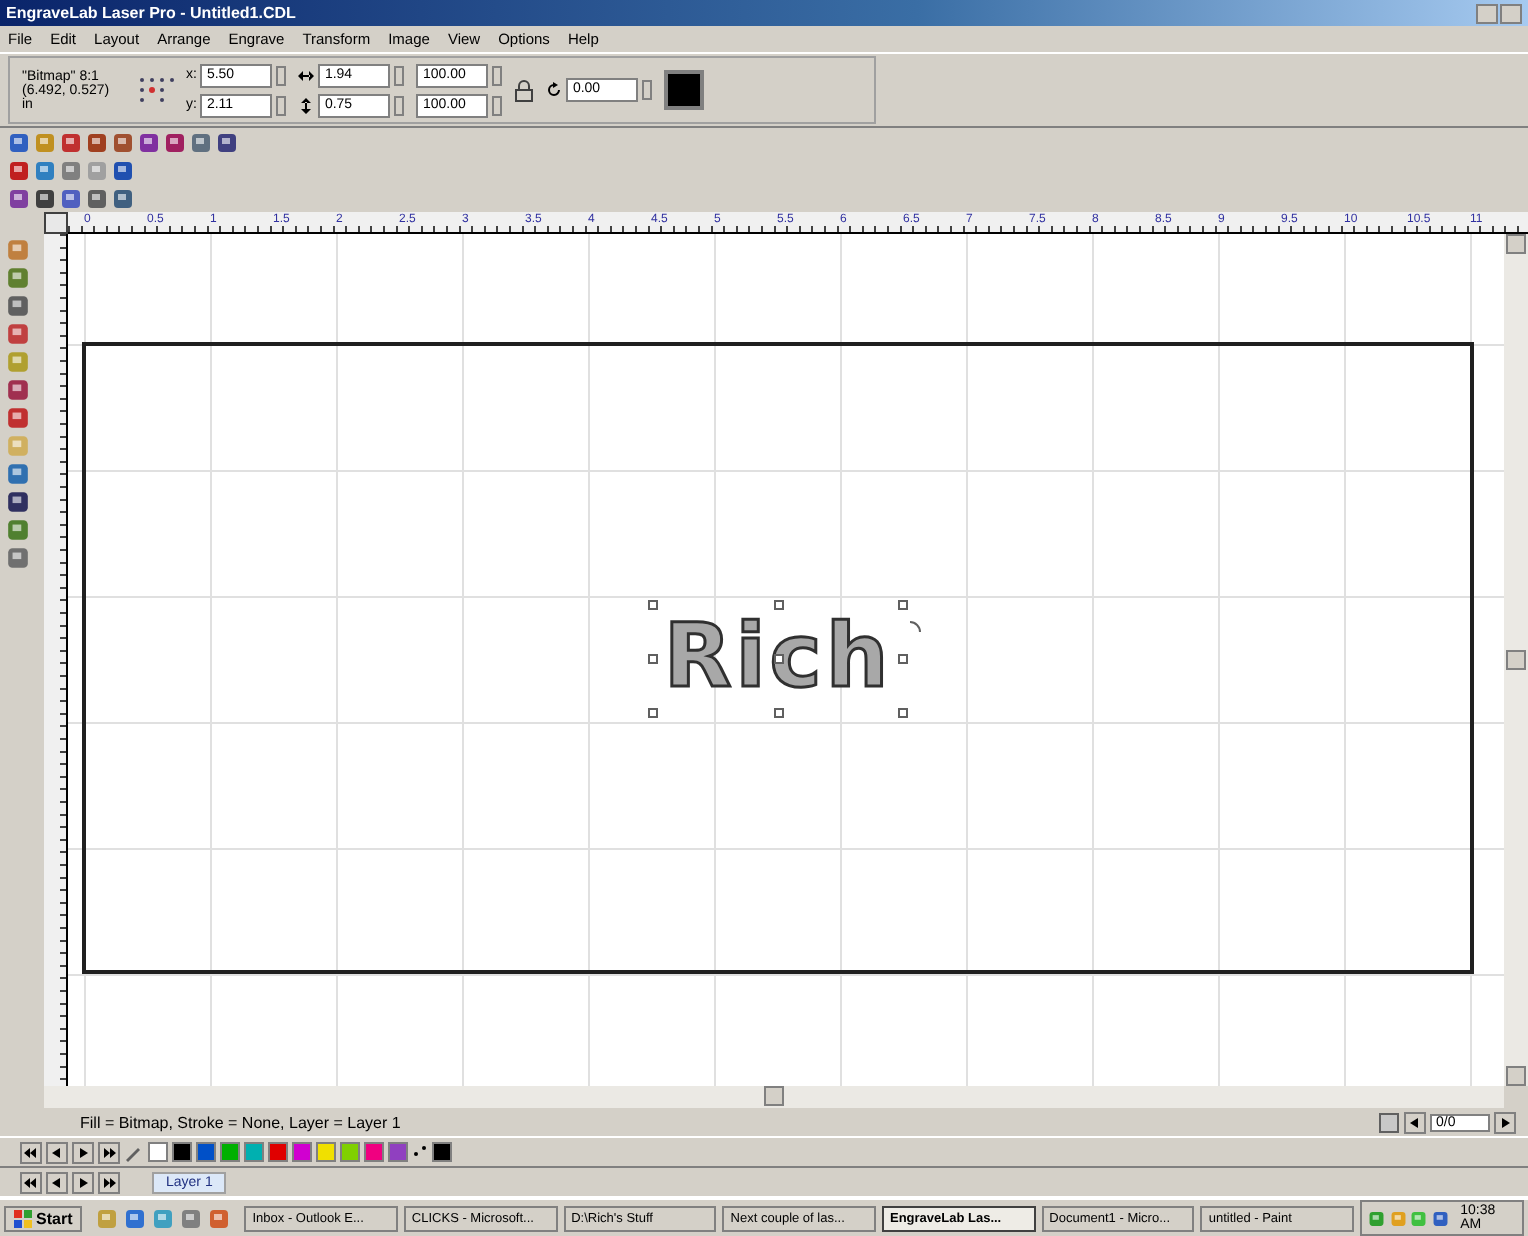 The image size is (1528, 1236). I want to click on fill-swatch, so click(442, 1152).